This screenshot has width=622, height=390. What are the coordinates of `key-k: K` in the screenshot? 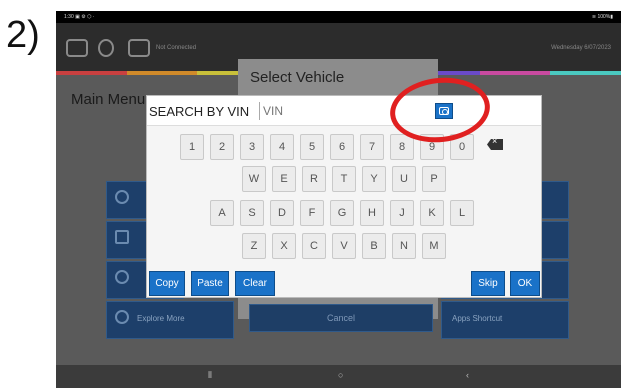 It's located at (432, 213).